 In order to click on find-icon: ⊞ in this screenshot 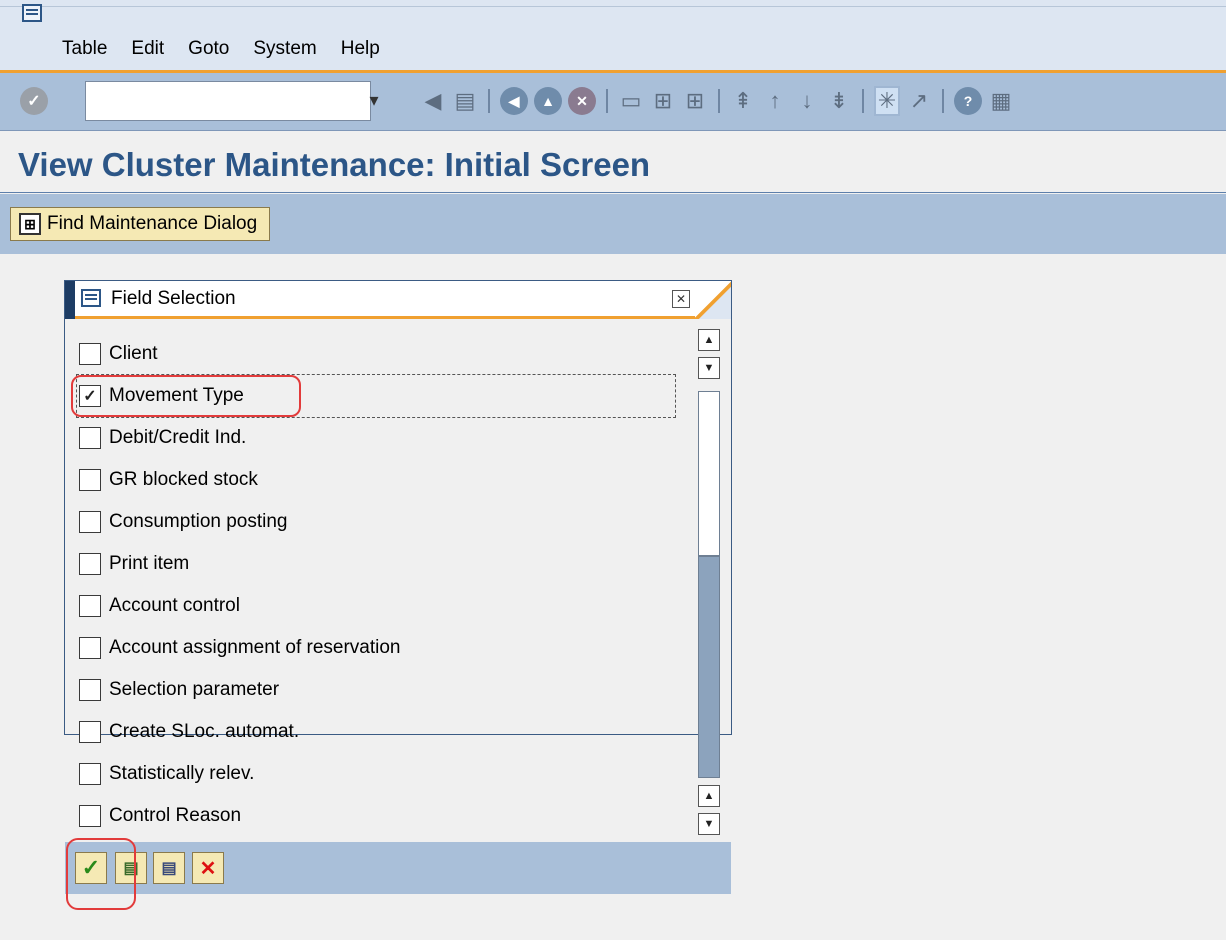, I will do `click(663, 101)`.